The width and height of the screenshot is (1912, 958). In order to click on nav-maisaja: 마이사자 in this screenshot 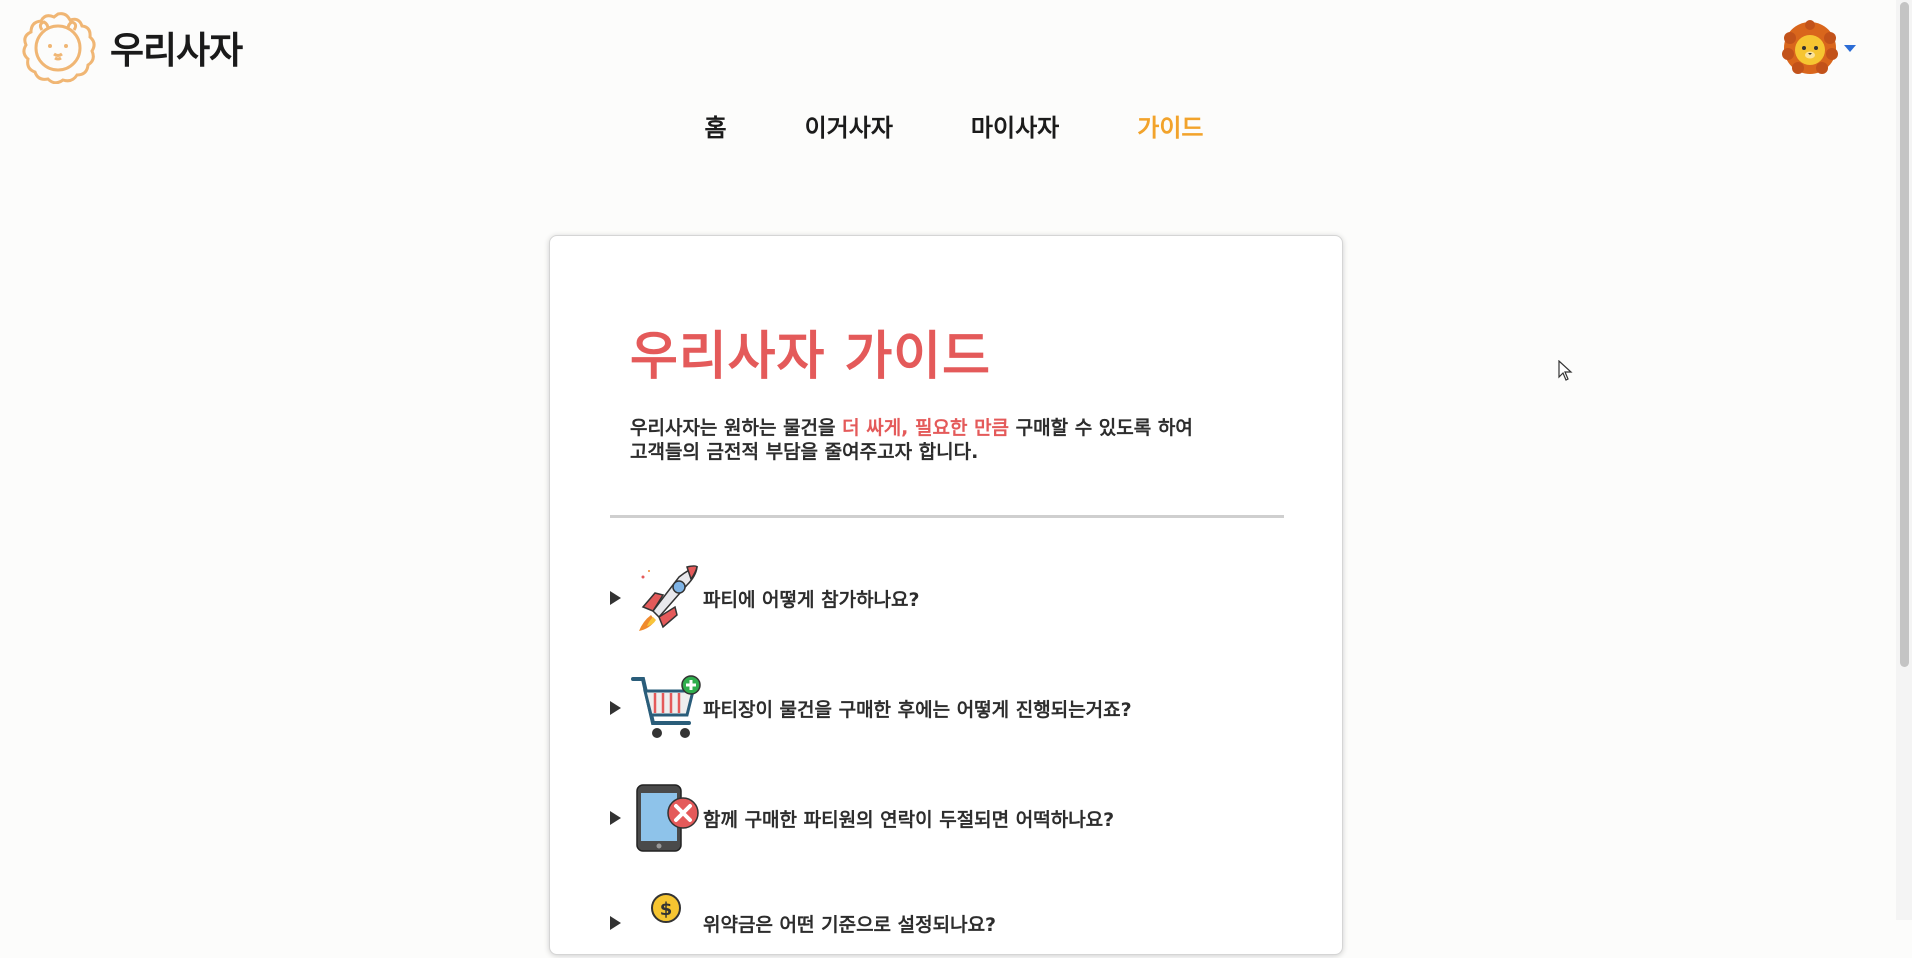, I will do `click(1015, 125)`.